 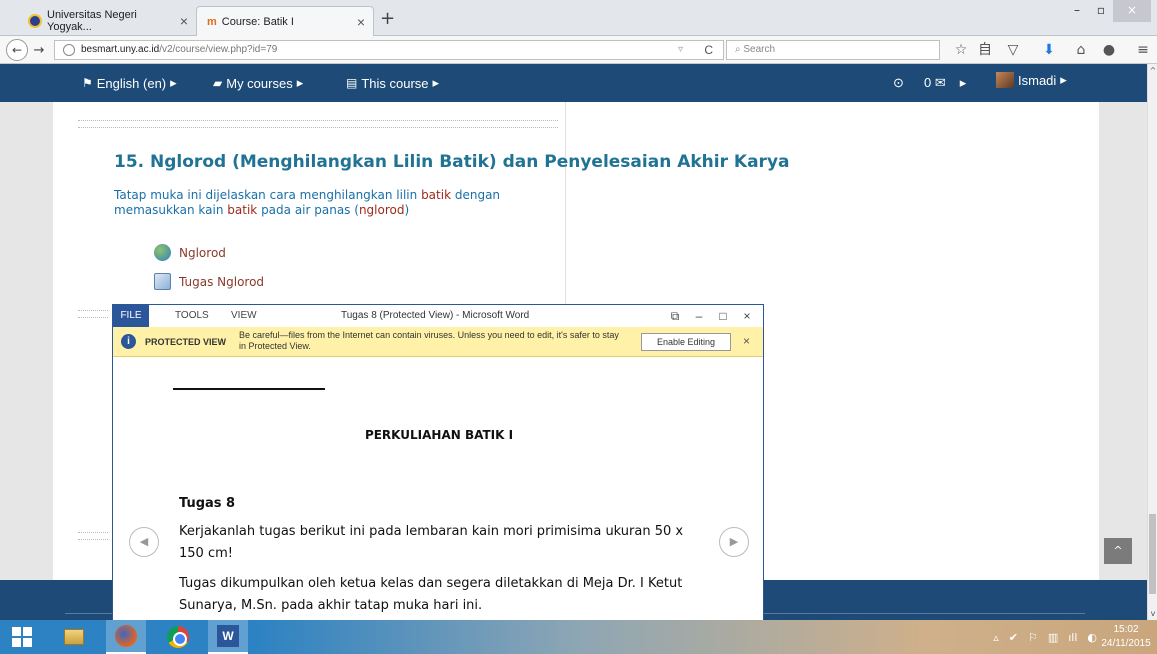 I want to click on tab-label: Course: Batik I, so click(x=257, y=21).